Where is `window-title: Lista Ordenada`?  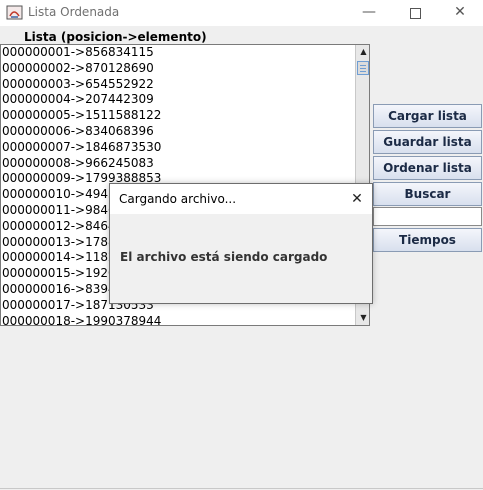 window-title: Lista Ordenada is located at coordinates (74, 12).